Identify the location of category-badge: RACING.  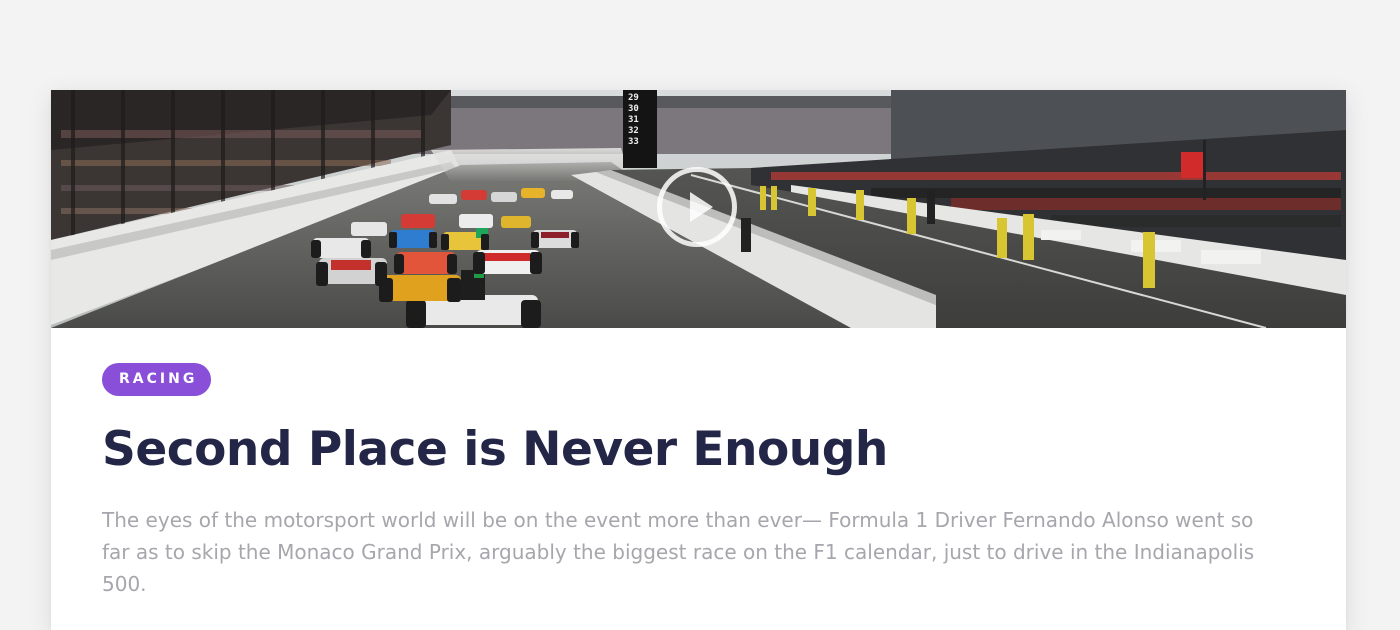
(157, 379).